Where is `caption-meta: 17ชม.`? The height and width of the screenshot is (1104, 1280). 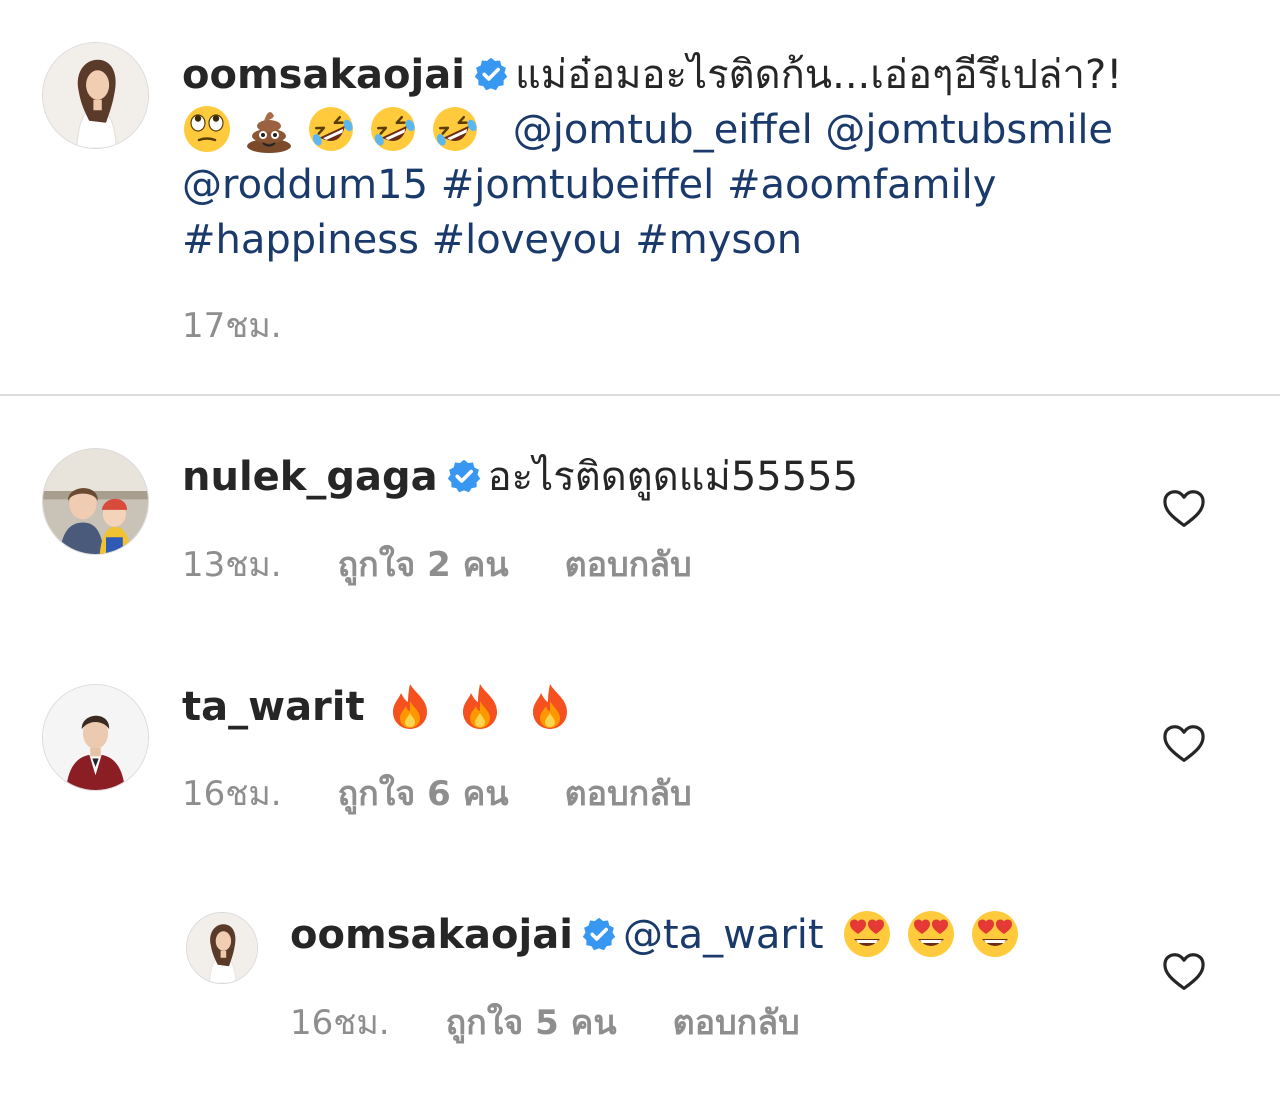
caption-meta: 17ชม. is located at coordinates (260, 325).